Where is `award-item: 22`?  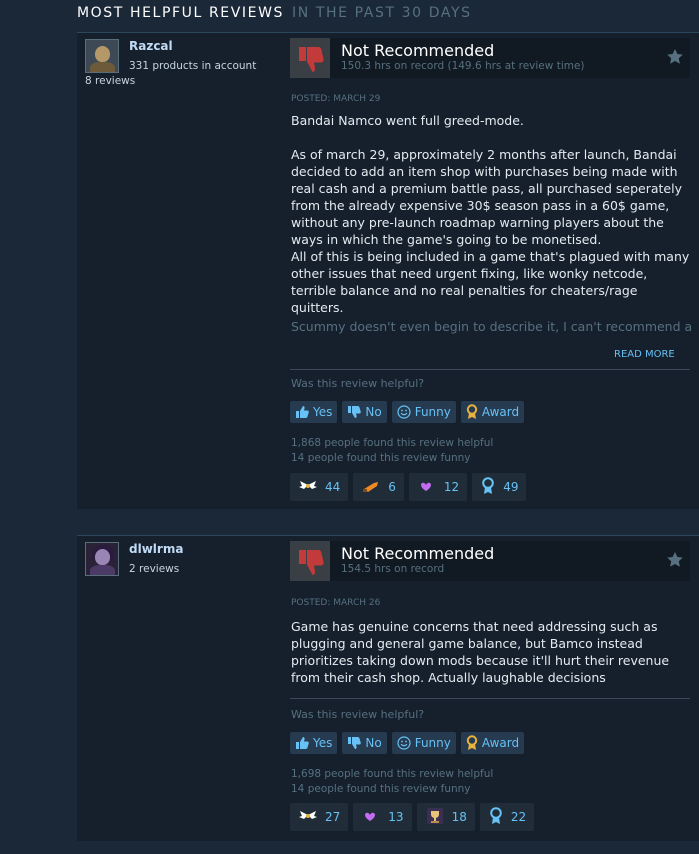 award-item: 22 is located at coordinates (507, 817).